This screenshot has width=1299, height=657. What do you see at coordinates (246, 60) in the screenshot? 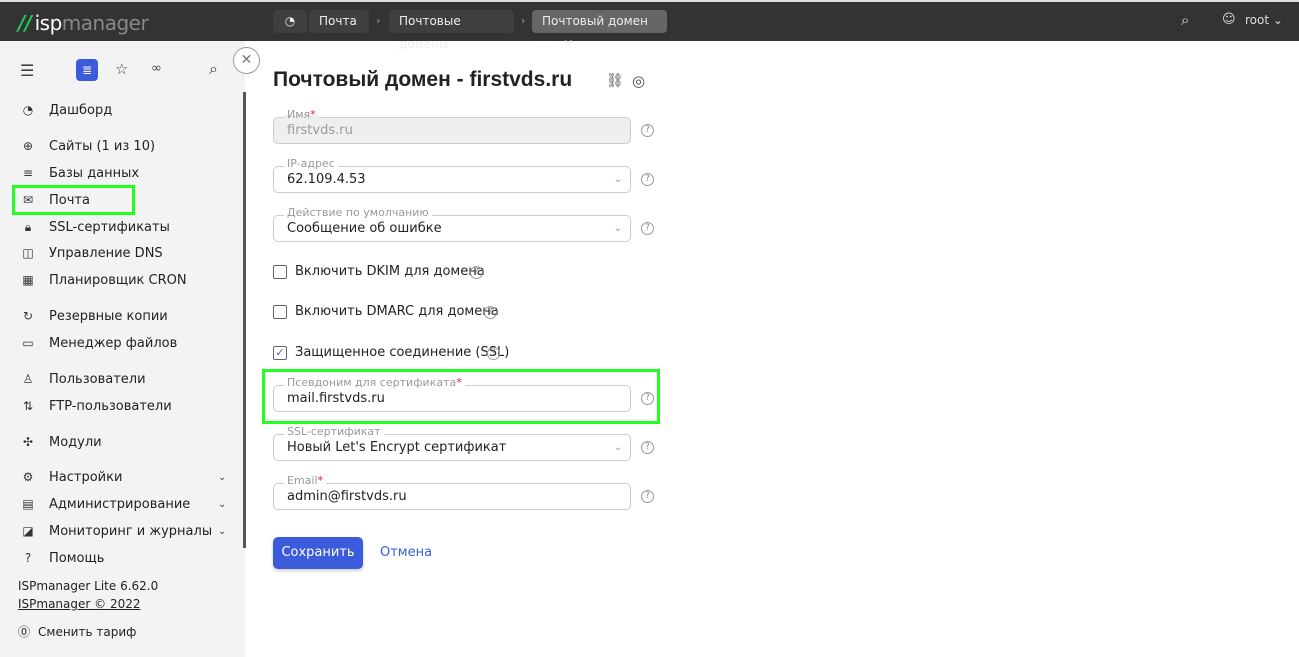
I see `close-sidebar-button: ✕` at bounding box center [246, 60].